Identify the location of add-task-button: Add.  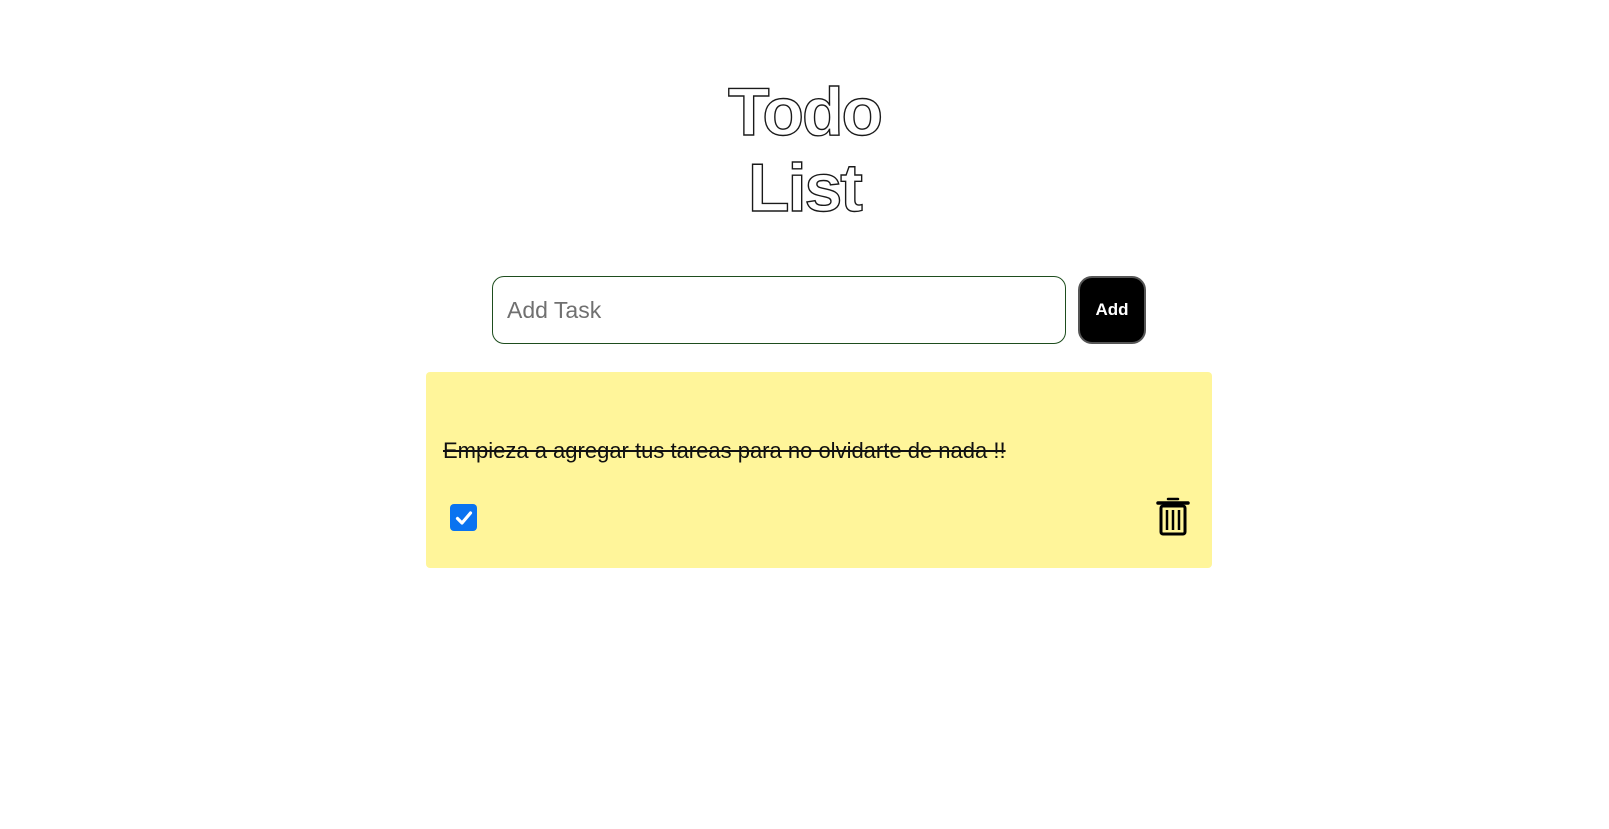
(1112, 310).